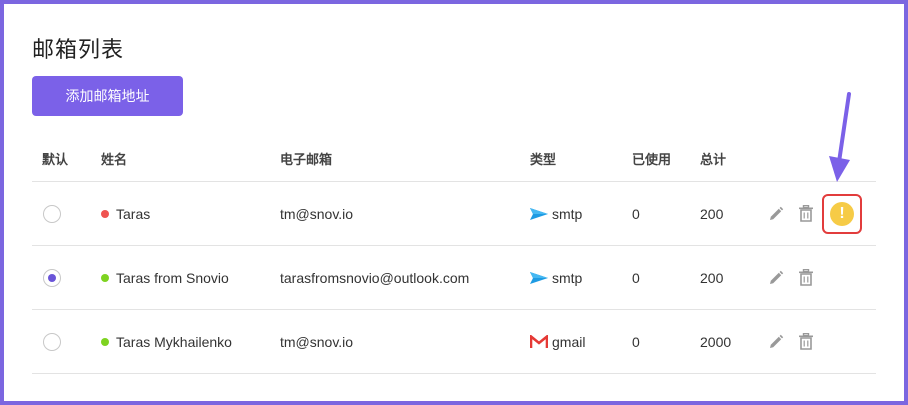 This screenshot has height=405, width=908. Describe the element at coordinates (107, 96) in the screenshot. I see `add-mailbox-button: 添加邮箱地址` at that location.